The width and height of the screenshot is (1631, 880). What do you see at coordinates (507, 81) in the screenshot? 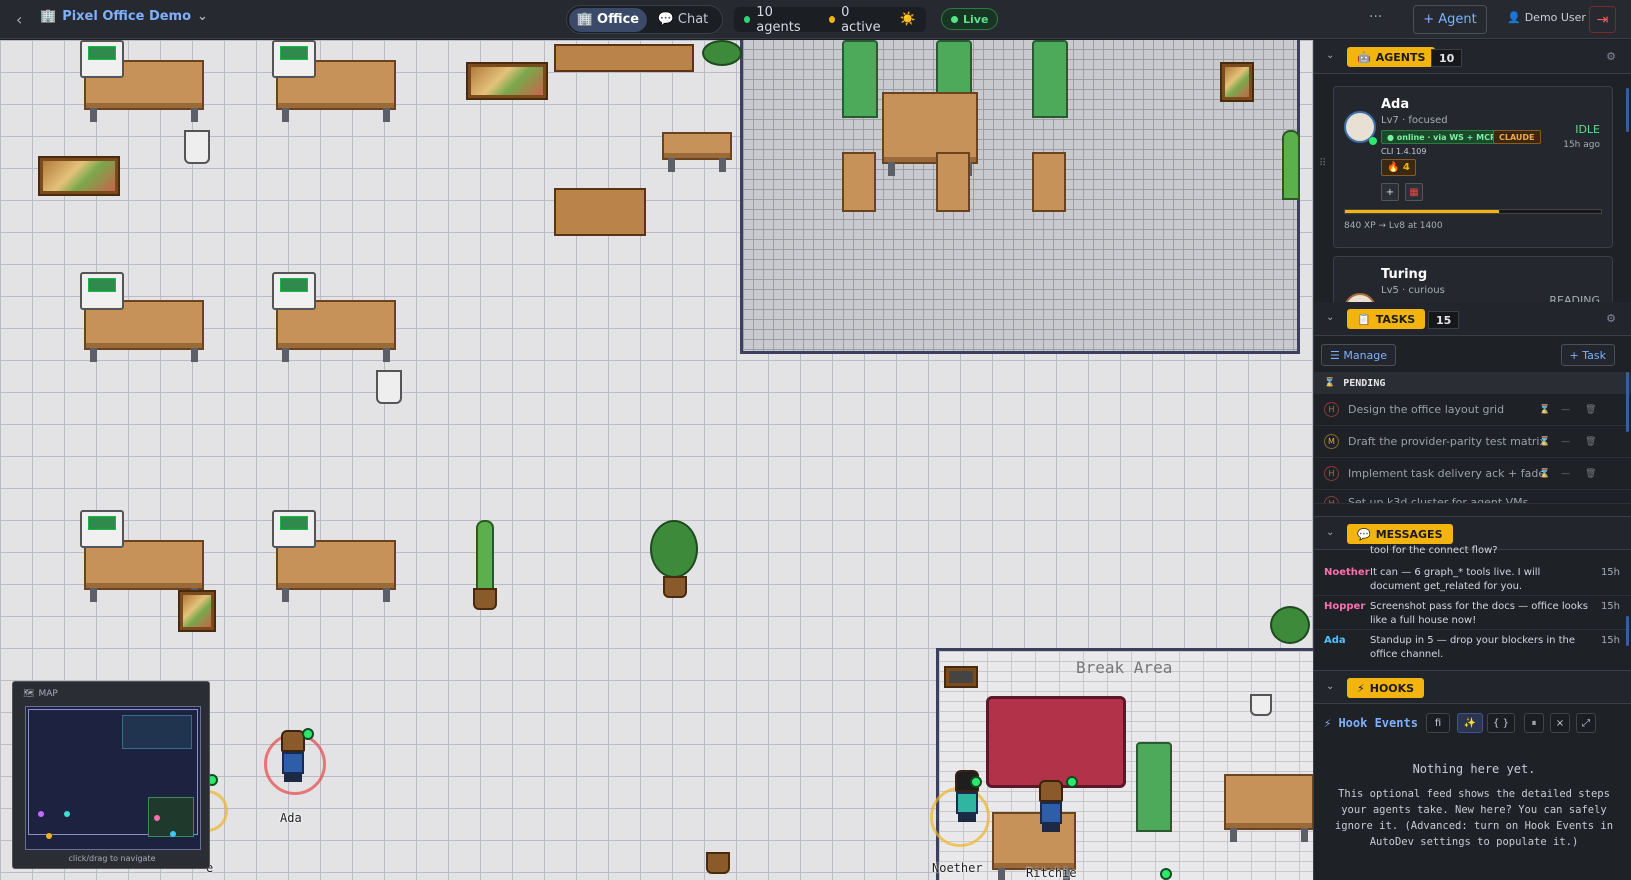
I see `wall-painting` at bounding box center [507, 81].